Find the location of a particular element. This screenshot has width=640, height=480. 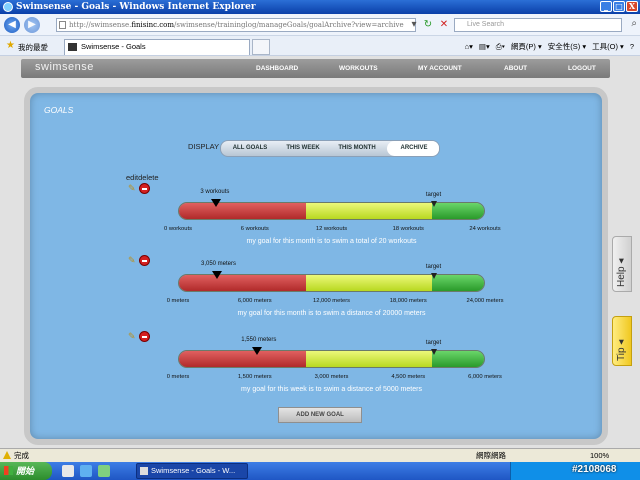

home-icon: ⌂▾ is located at coordinates (469, 46).